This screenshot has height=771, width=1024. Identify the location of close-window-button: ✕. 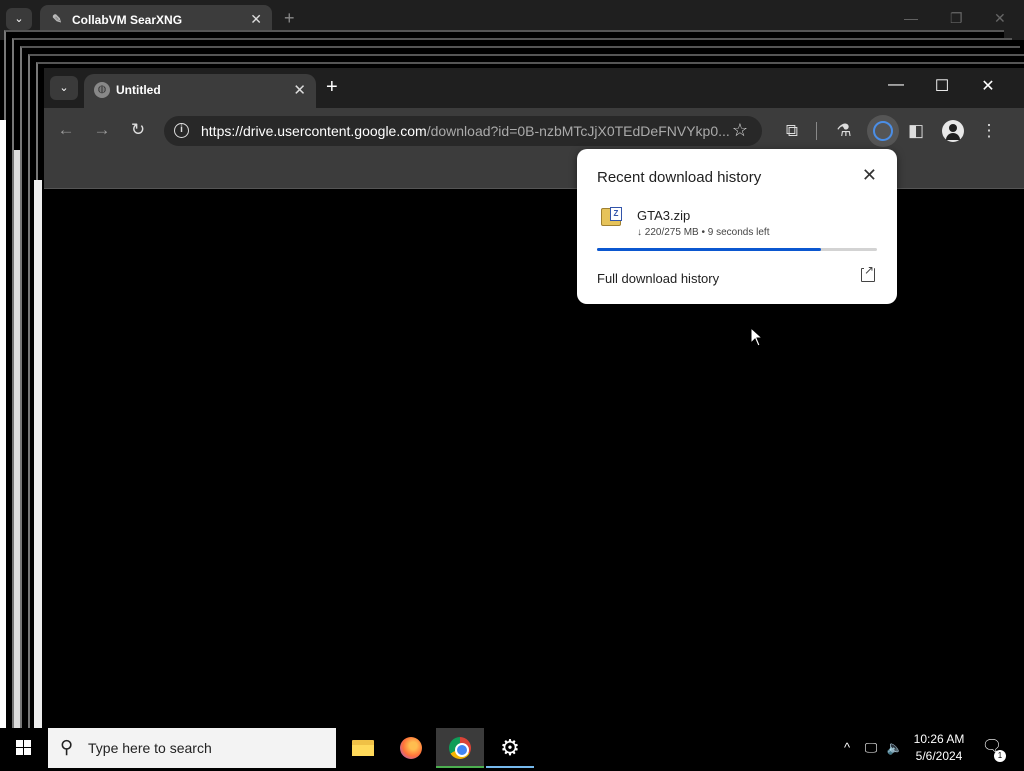
(988, 86).